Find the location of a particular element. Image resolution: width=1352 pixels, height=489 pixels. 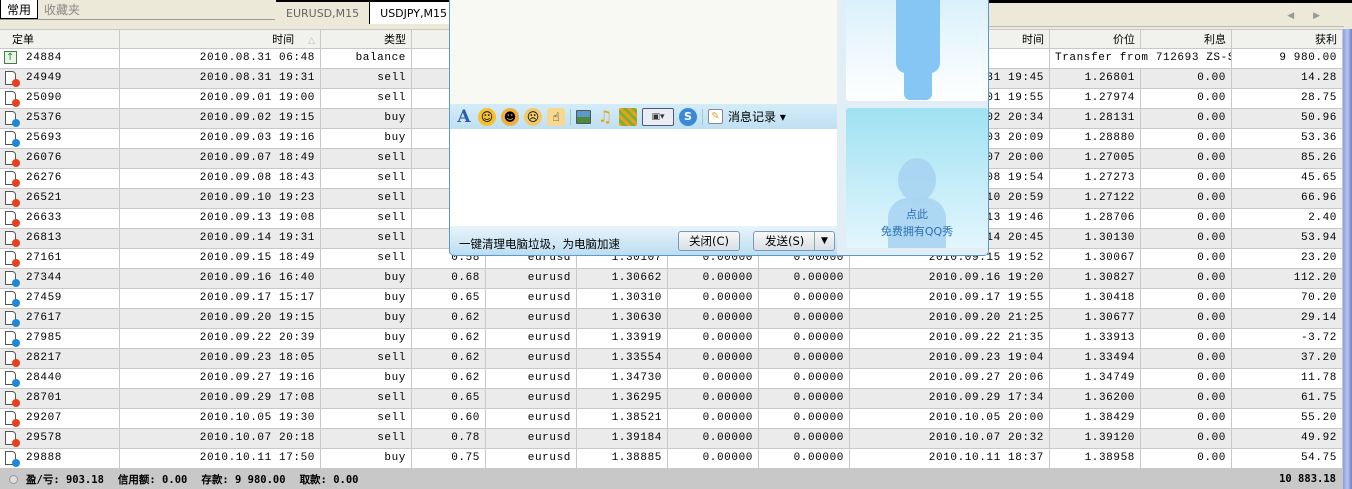

column-header: 利息 is located at coordinates (1186, 39).